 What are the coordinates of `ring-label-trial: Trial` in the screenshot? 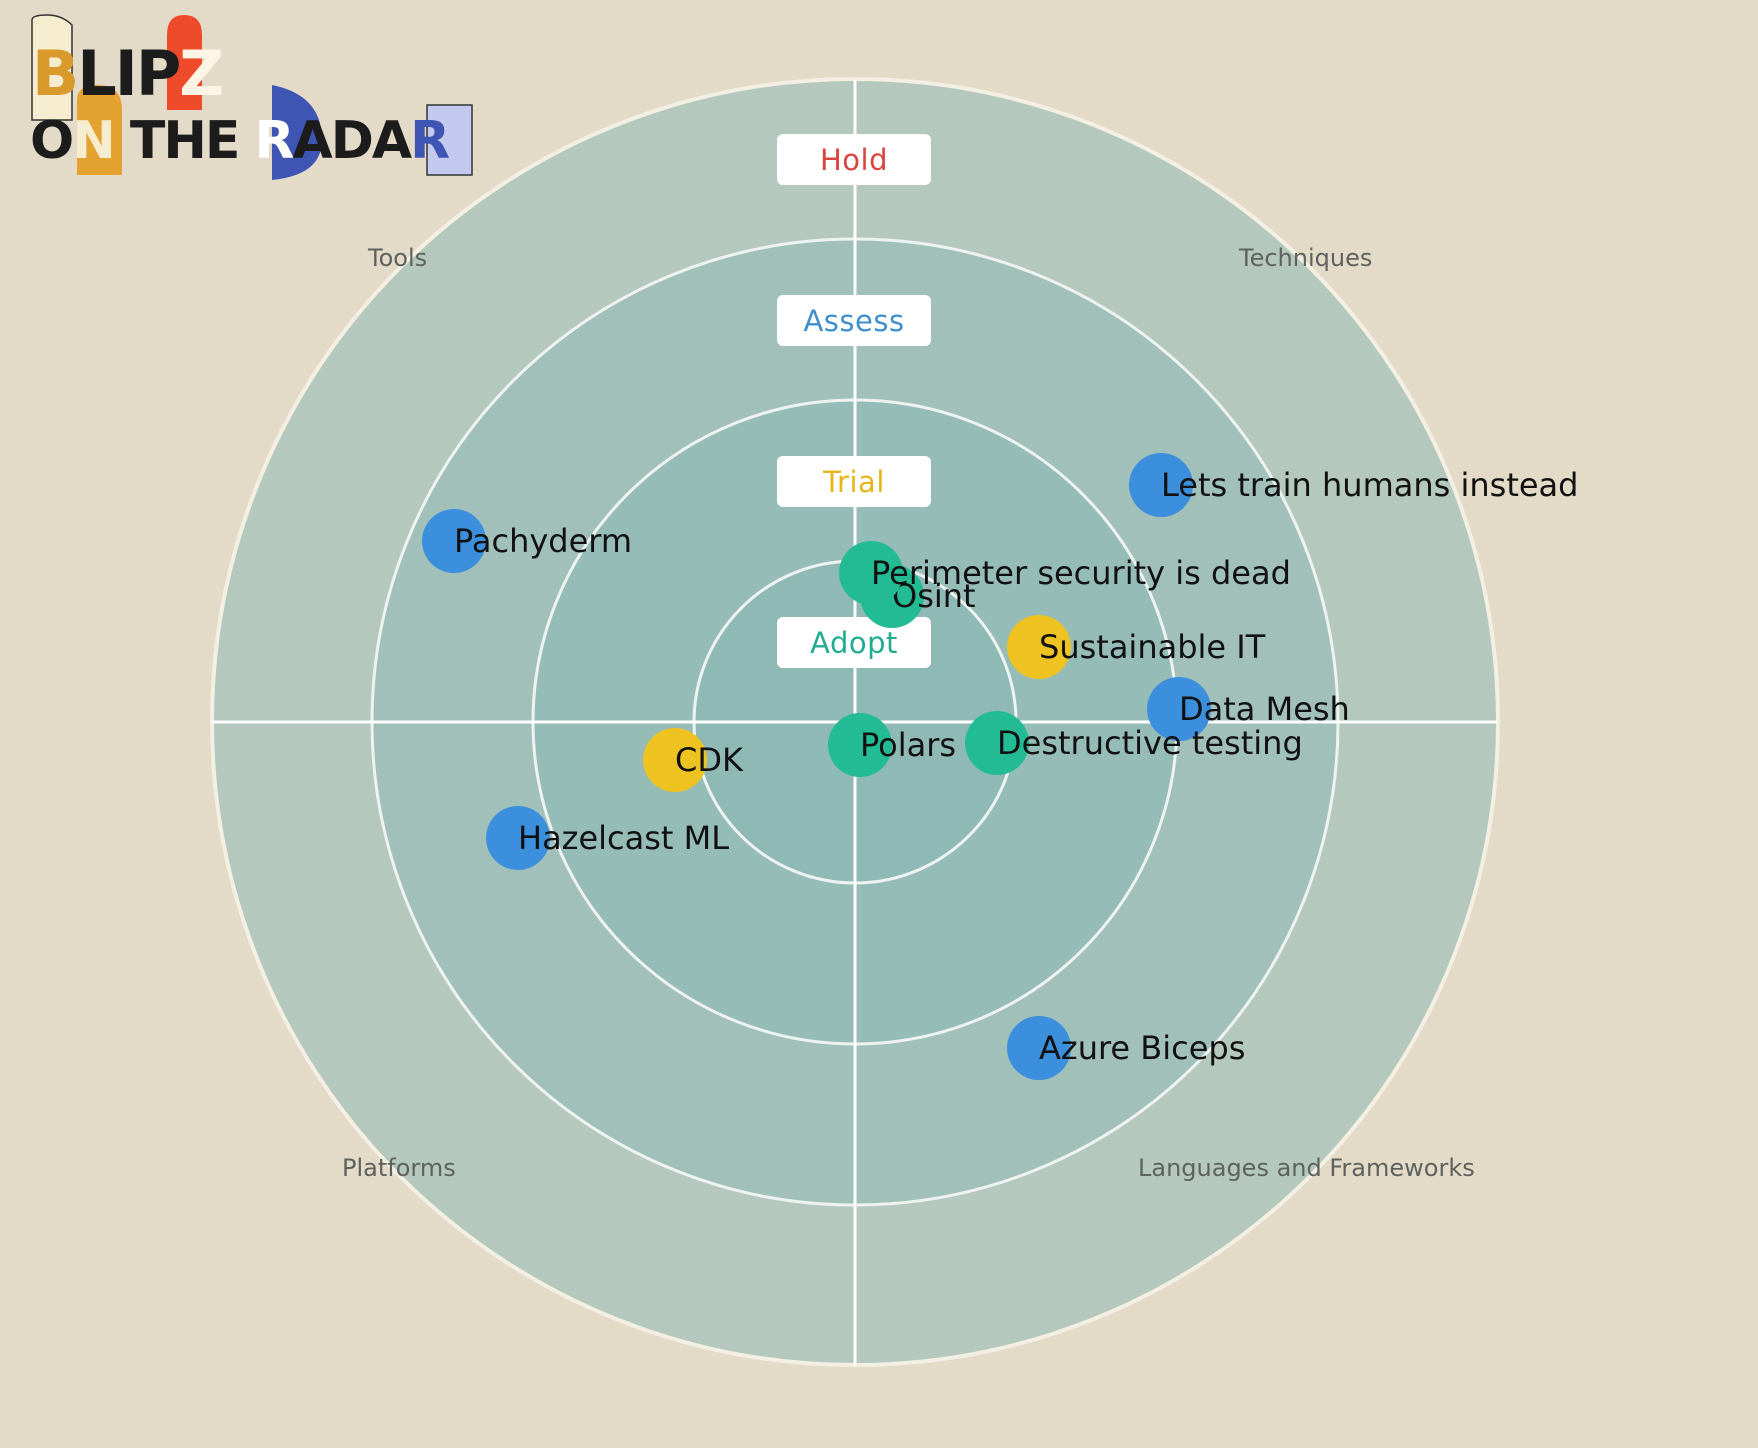 It's located at (854, 481).